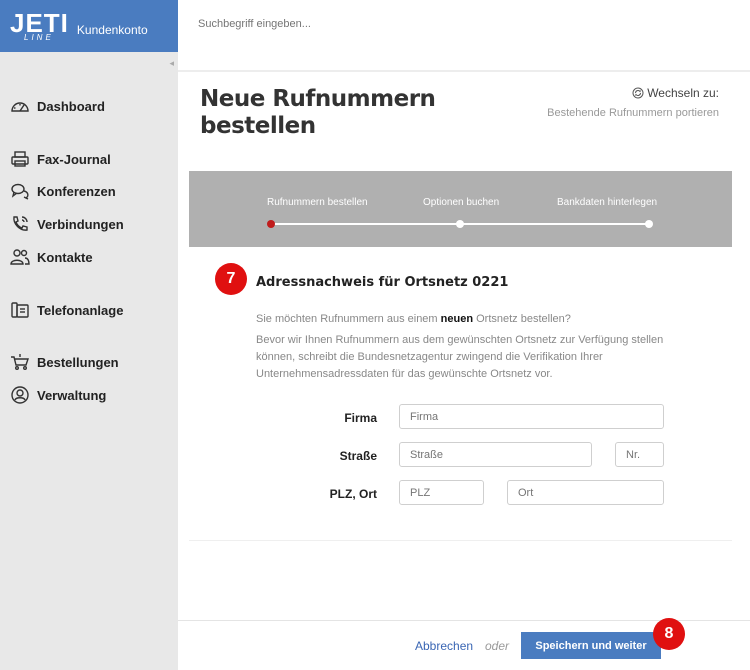 This screenshot has width=750, height=670. What do you see at coordinates (20, 362) in the screenshot?
I see `cart-icon` at bounding box center [20, 362].